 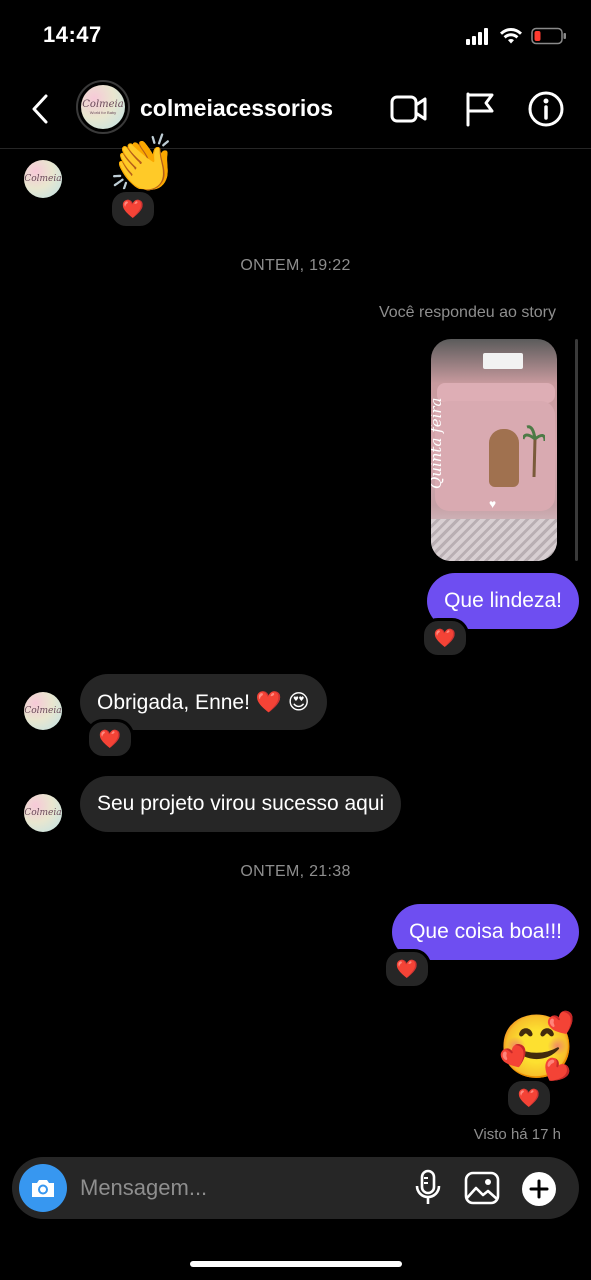 I want to click on story-heart: ♥, so click(x=493, y=504).